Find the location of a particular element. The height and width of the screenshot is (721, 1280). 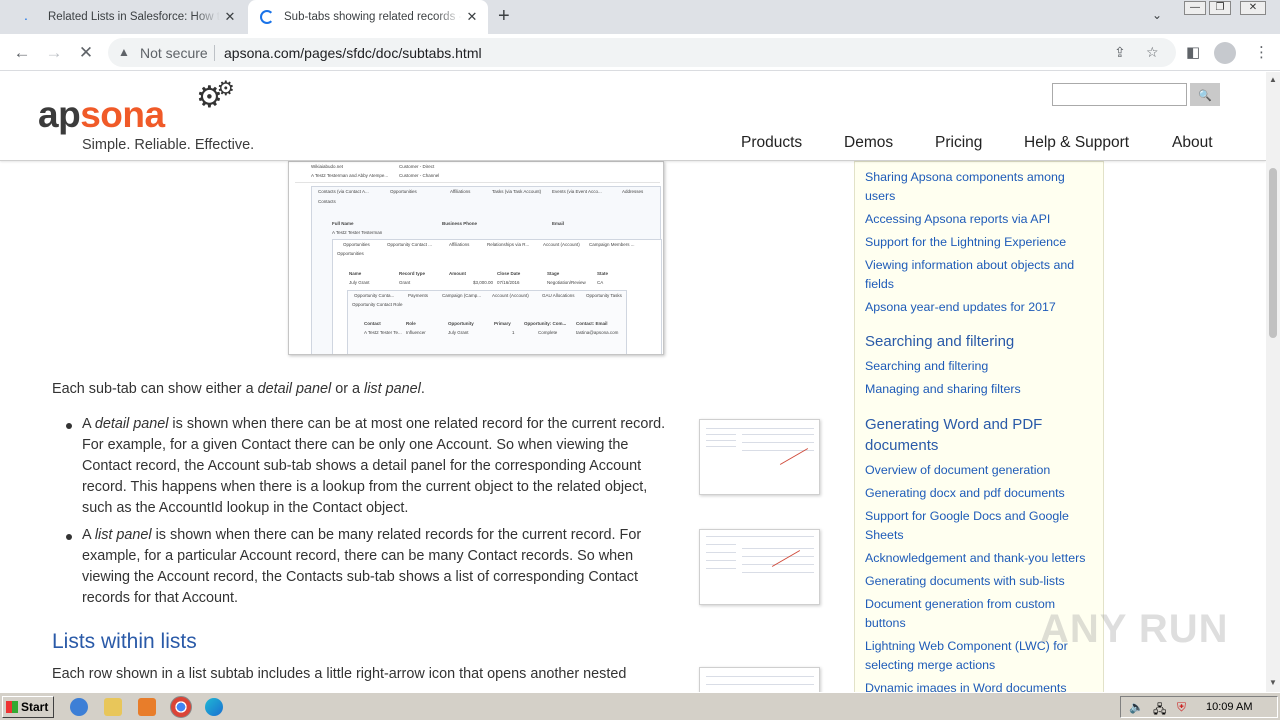

screenshot-divider is located at coordinates (477, 182).